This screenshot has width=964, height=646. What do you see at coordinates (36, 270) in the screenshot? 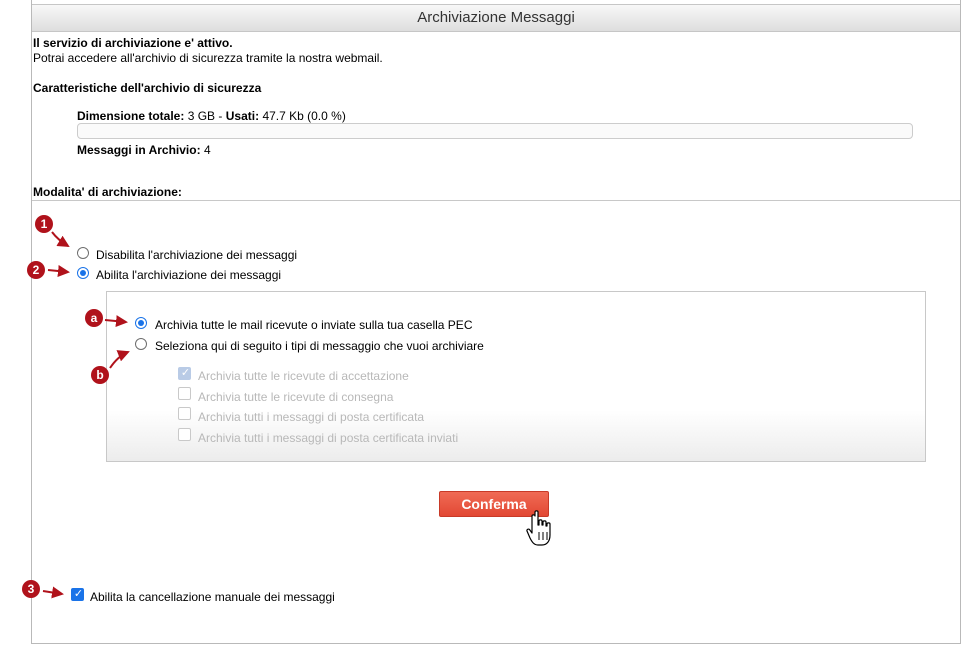
I see `annotation-marker-2: 2` at bounding box center [36, 270].